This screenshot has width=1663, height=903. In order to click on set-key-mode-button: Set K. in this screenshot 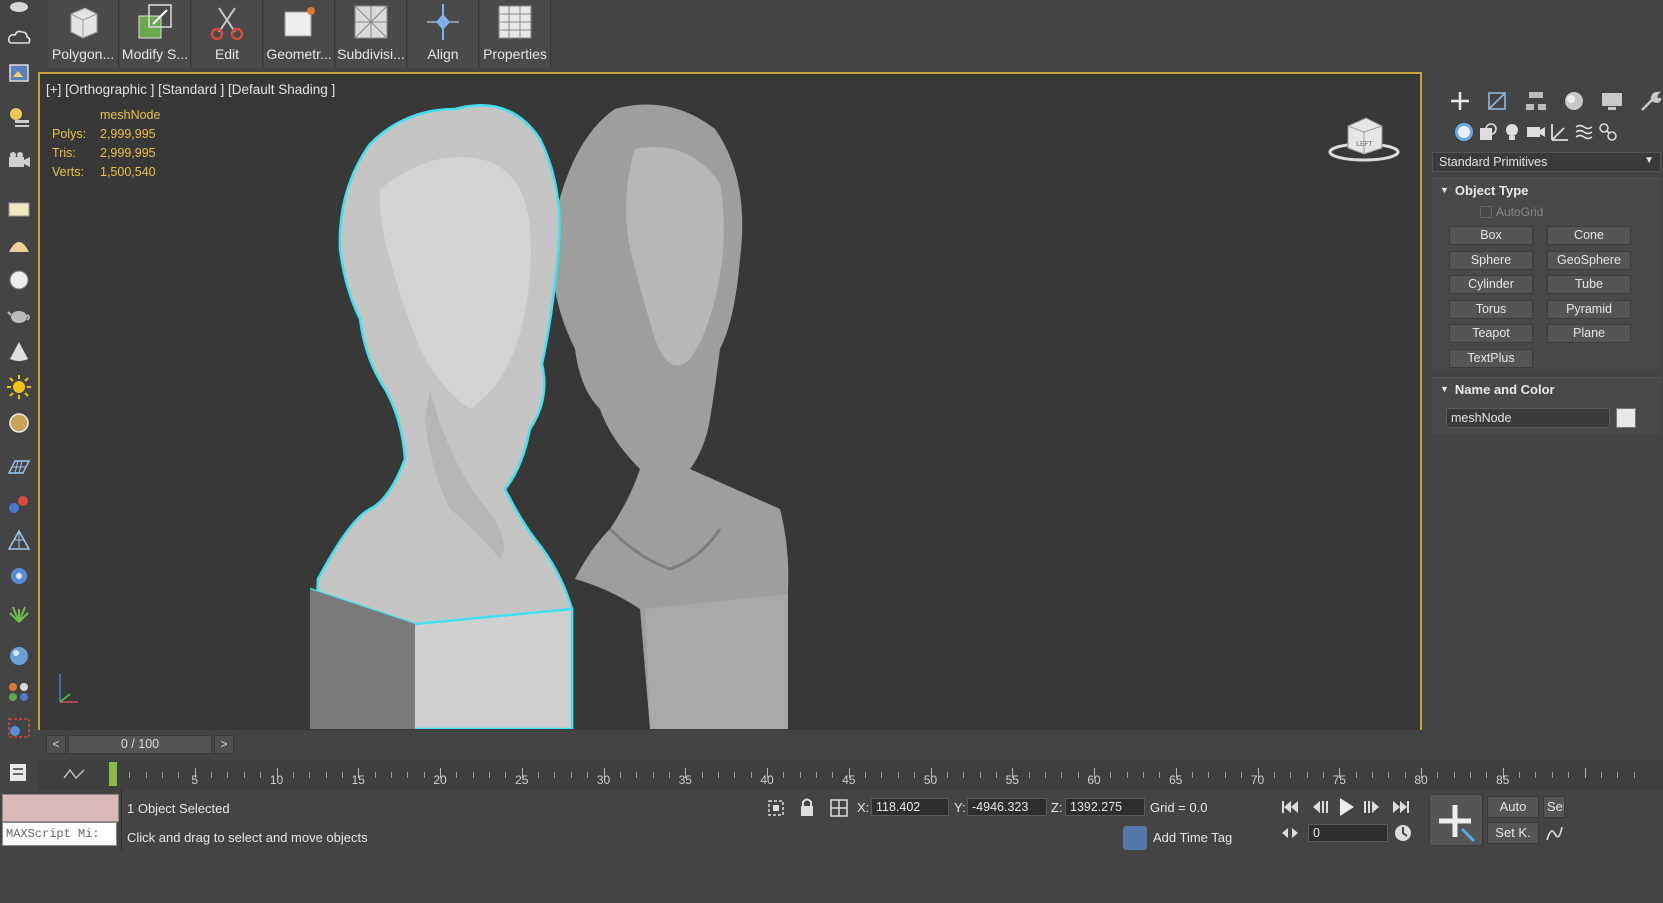, I will do `click(1513, 833)`.